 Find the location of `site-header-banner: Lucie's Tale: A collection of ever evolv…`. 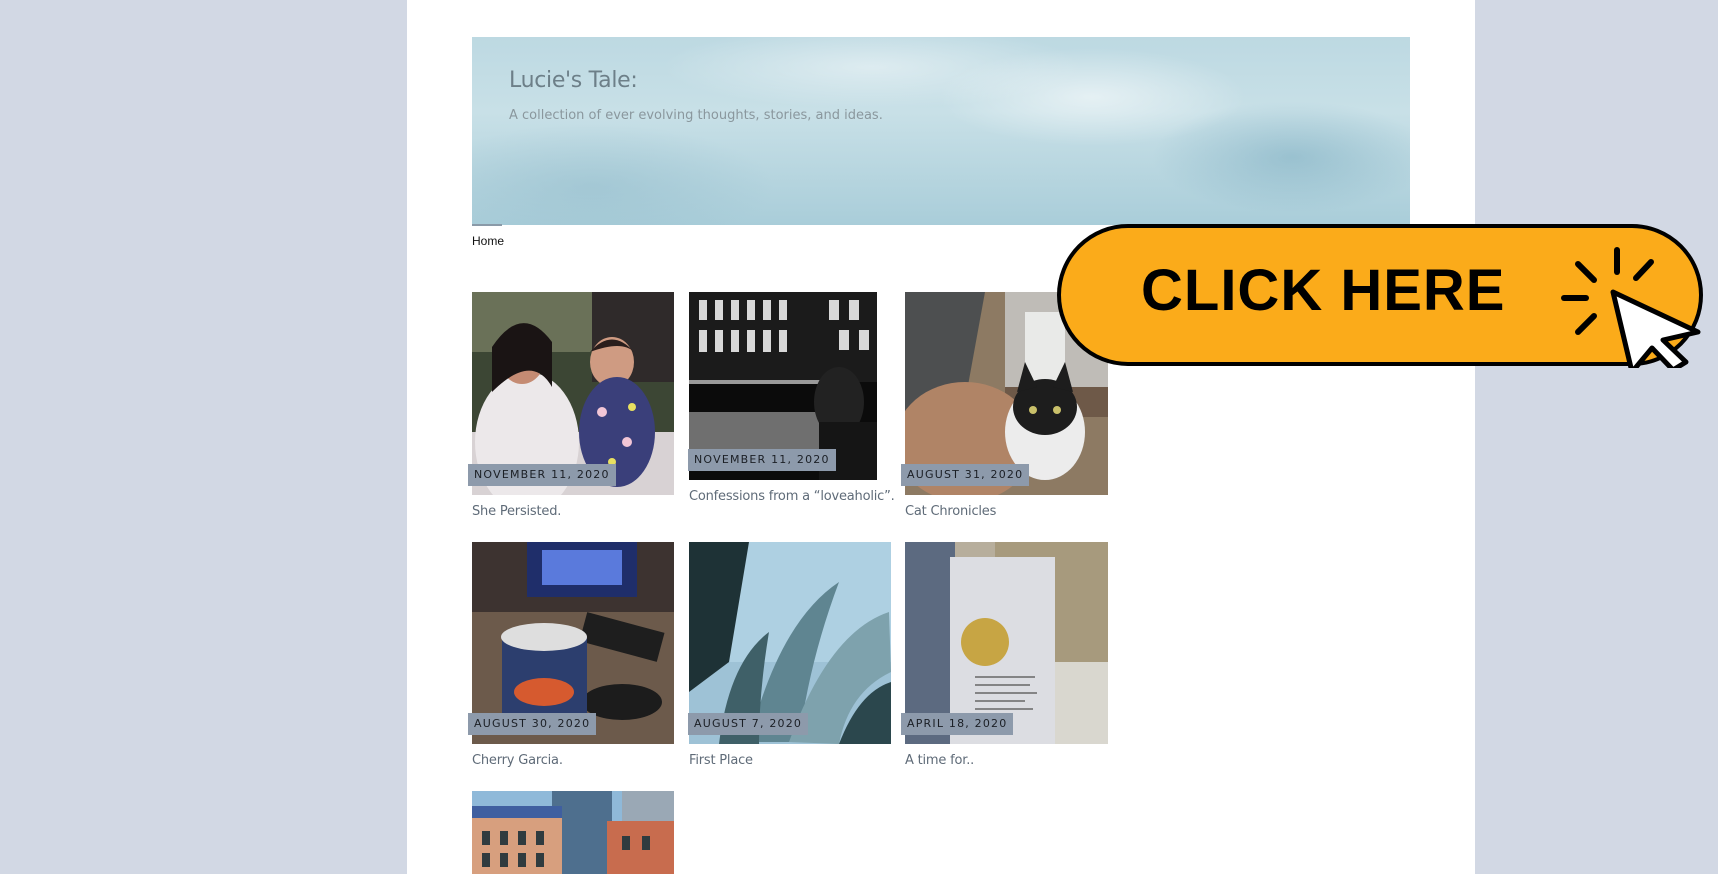

site-header-banner: Lucie's Tale: A collection of ever evolv… is located at coordinates (941, 131).